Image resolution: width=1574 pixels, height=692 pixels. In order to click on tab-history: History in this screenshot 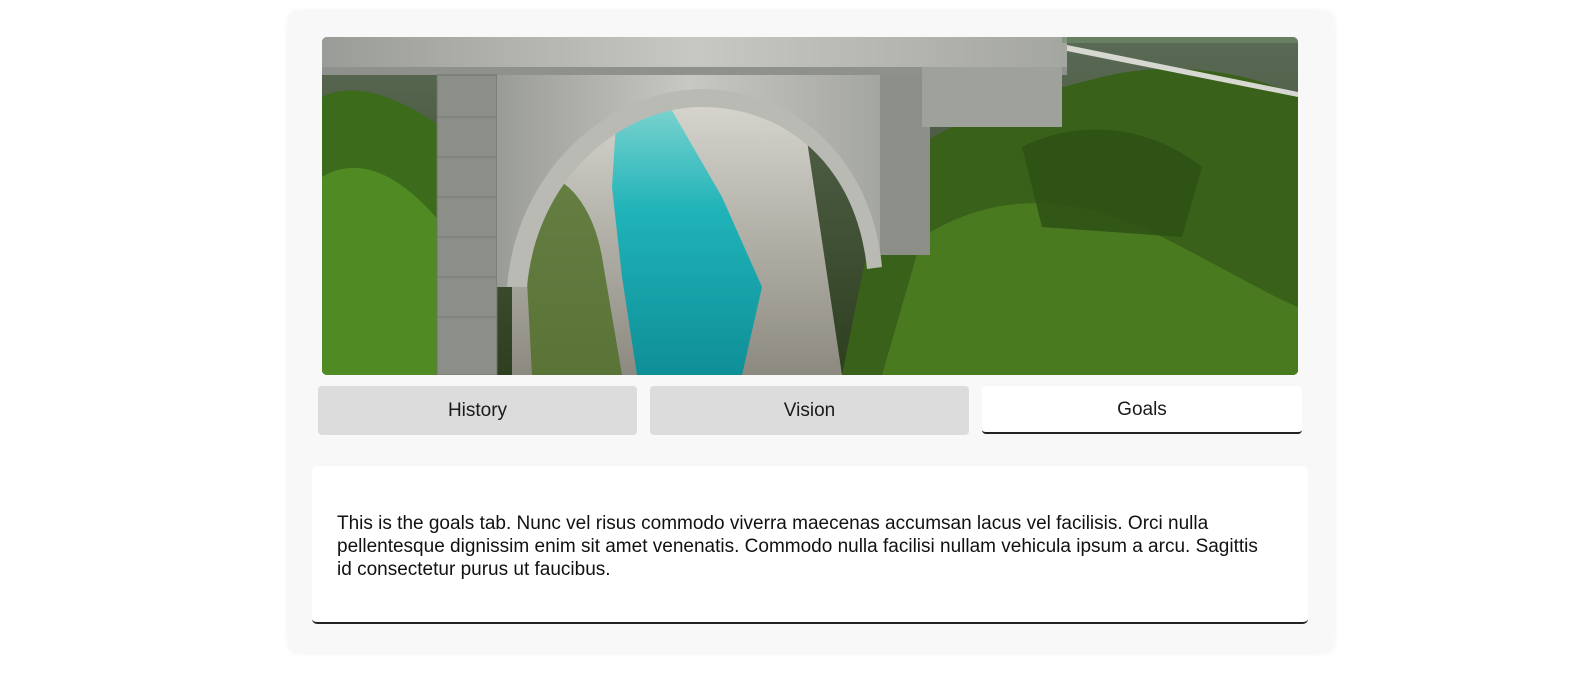, I will do `click(477, 410)`.